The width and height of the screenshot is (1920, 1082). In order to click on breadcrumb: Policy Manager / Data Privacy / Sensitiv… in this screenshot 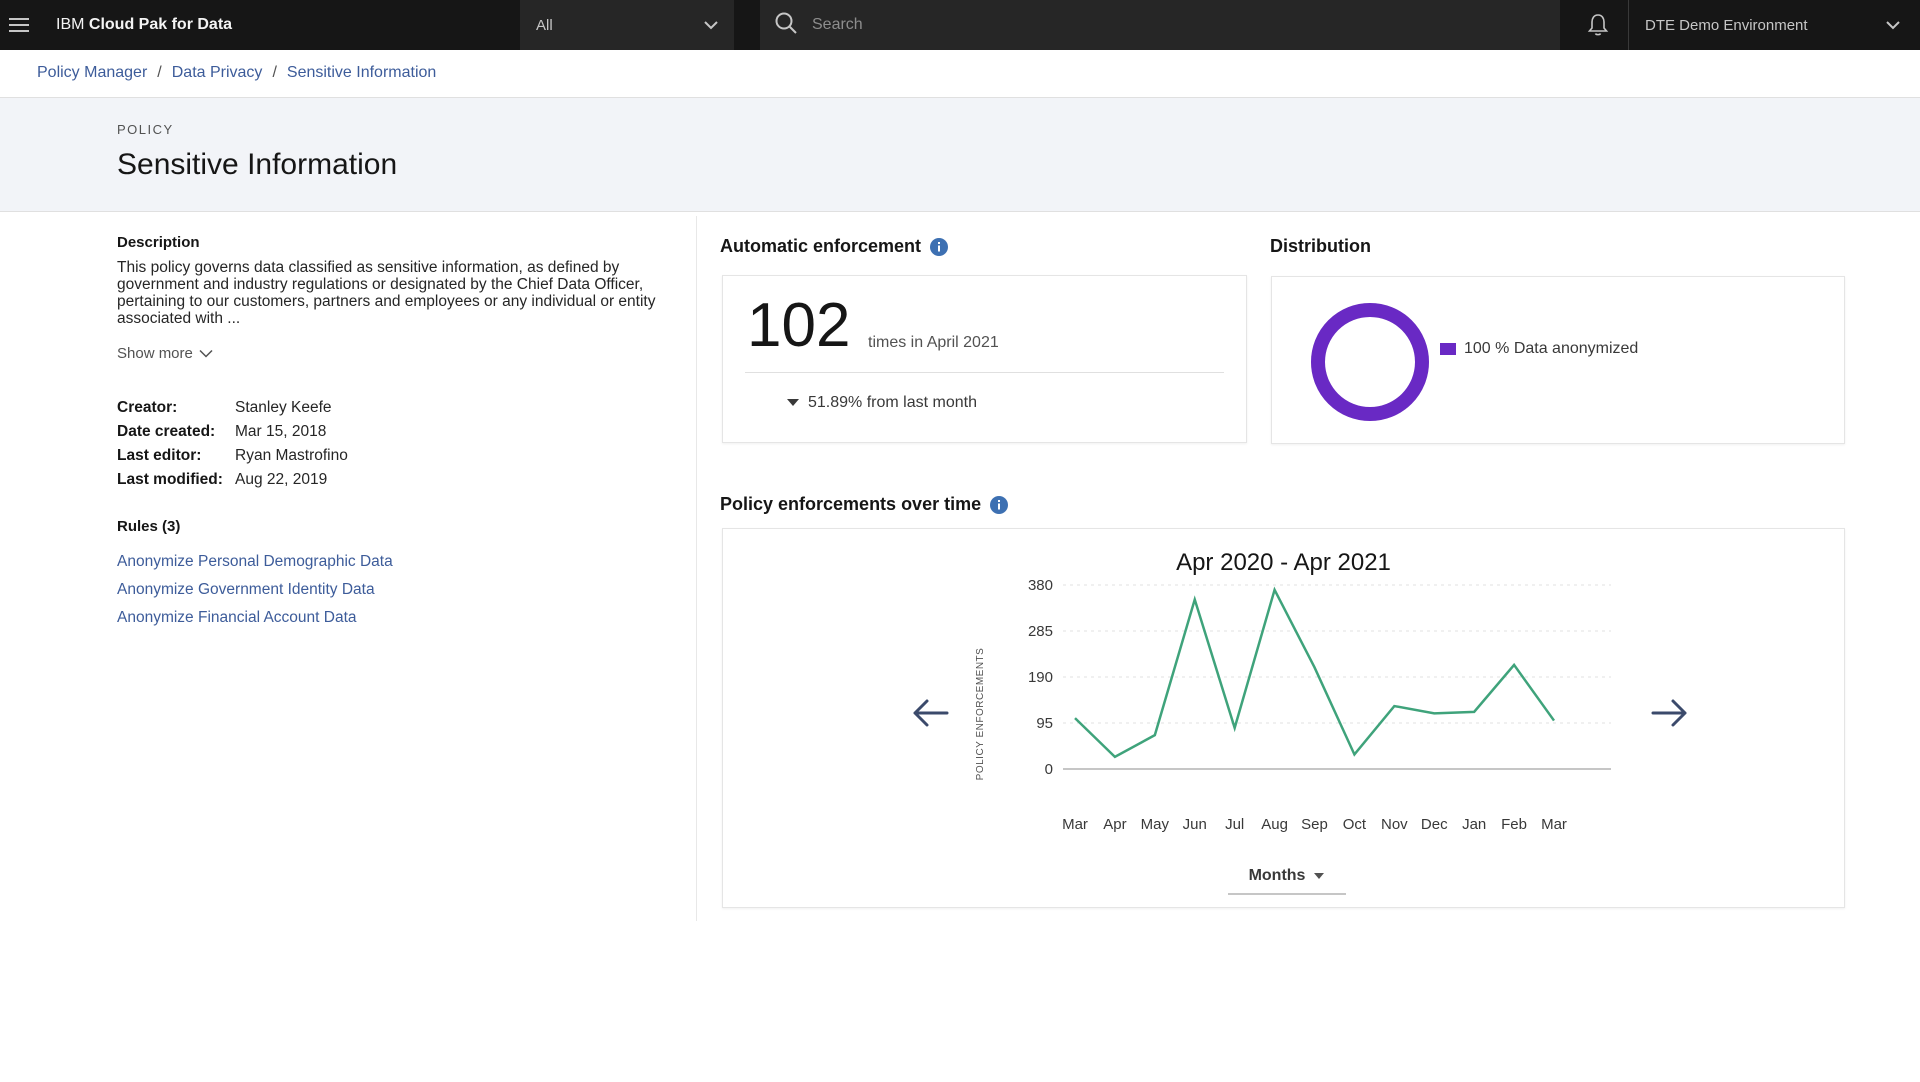, I will do `click(236, 73)`.